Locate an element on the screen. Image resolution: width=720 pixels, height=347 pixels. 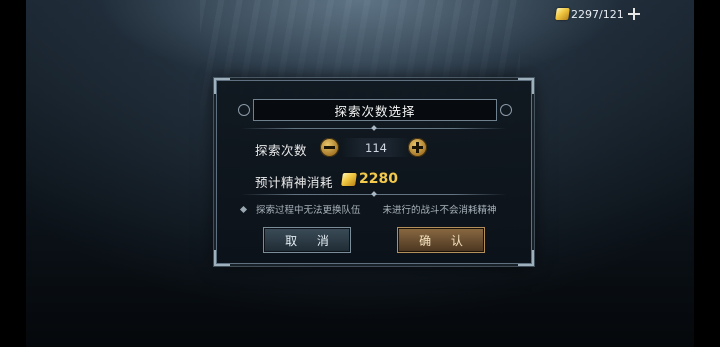
cost-label: 预计精神消耗 is located at coordinates (294, 182).